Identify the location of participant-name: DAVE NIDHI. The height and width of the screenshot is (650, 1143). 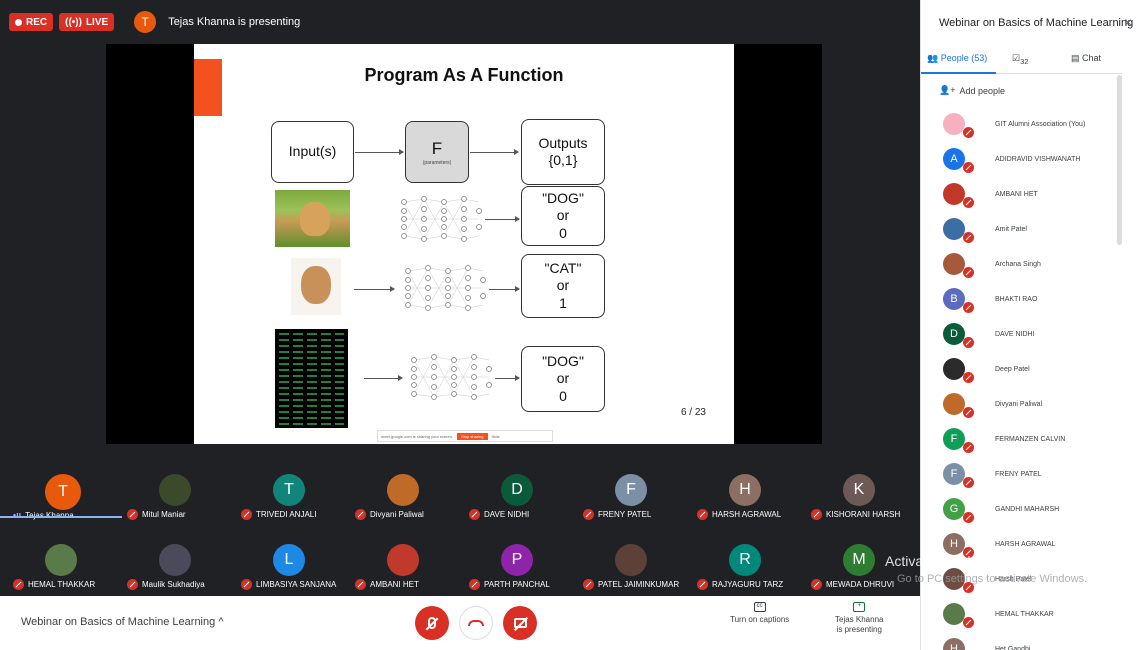
(507, 514).